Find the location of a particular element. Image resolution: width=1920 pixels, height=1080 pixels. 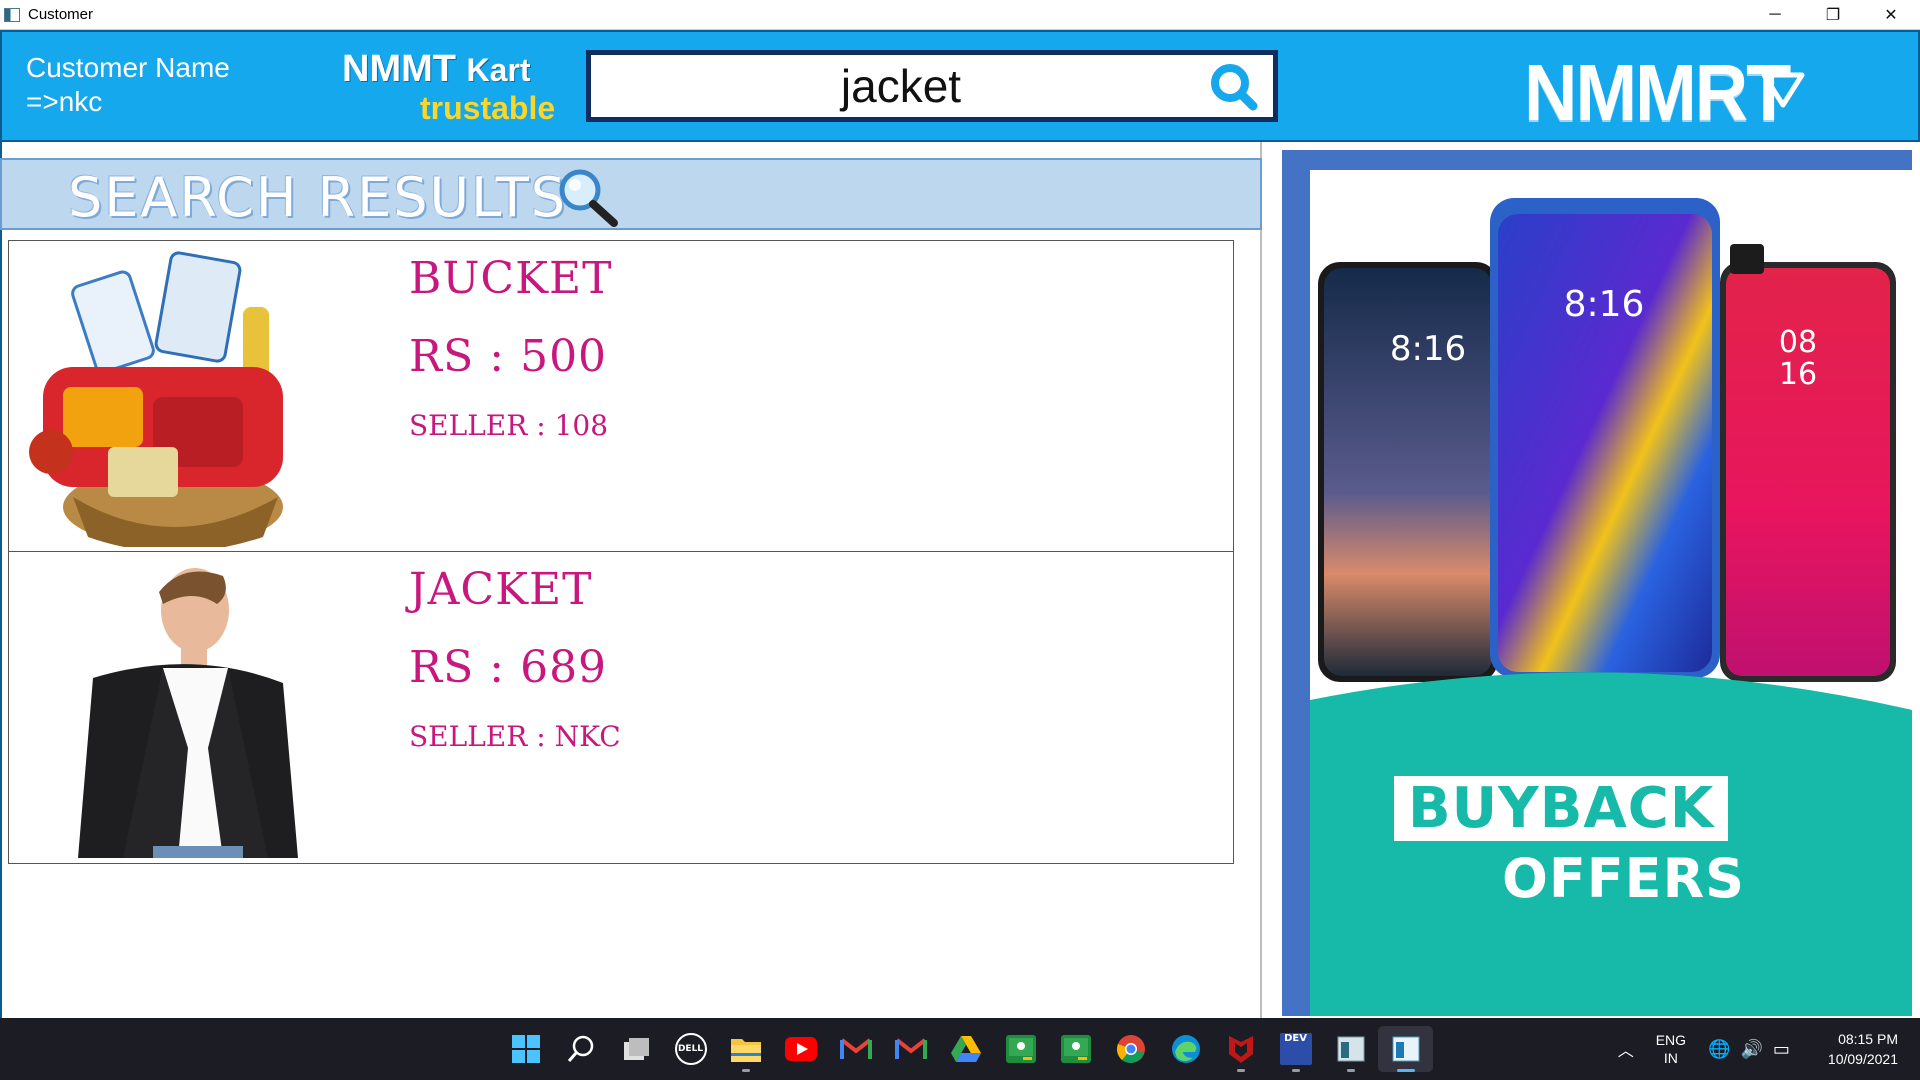

smartphones-image: 8:16 8:16 08 16 is located at coordinates (1607, 440).